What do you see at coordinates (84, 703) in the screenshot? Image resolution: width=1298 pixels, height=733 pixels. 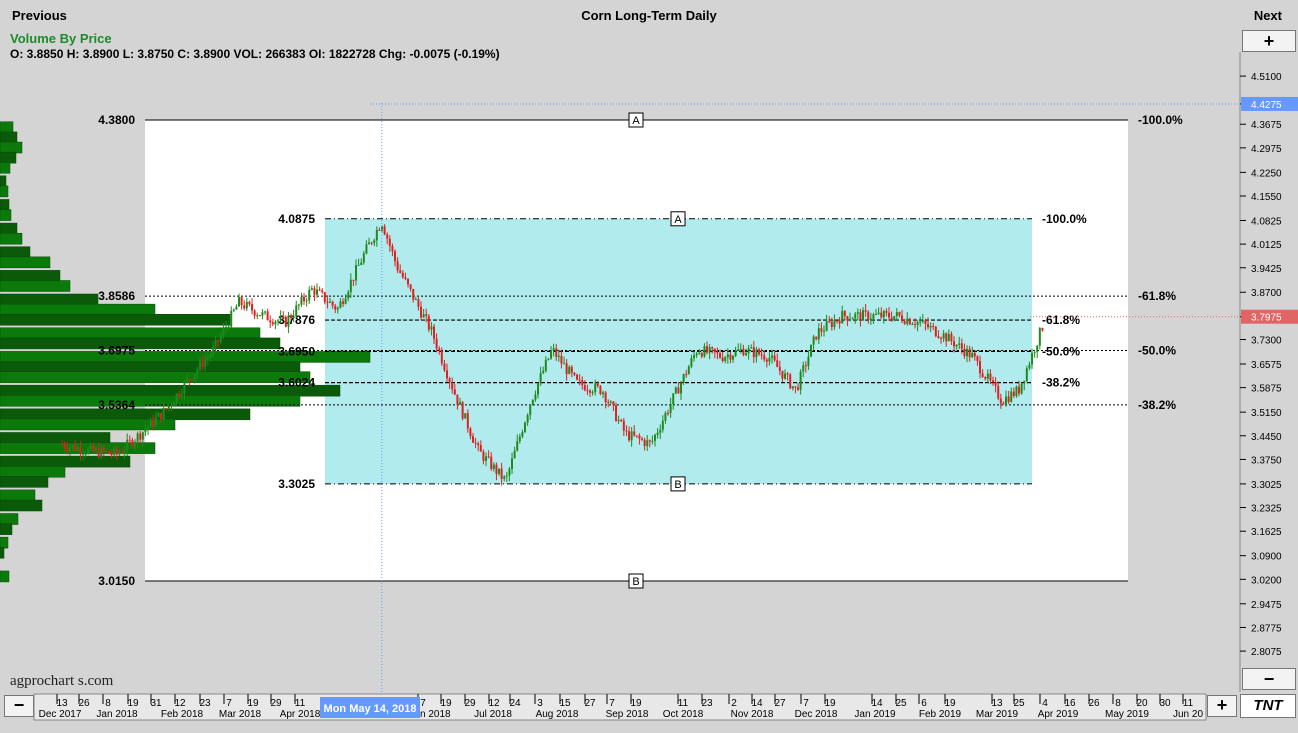 I see `x-day-label: 26` at bounding box center [84, 703].